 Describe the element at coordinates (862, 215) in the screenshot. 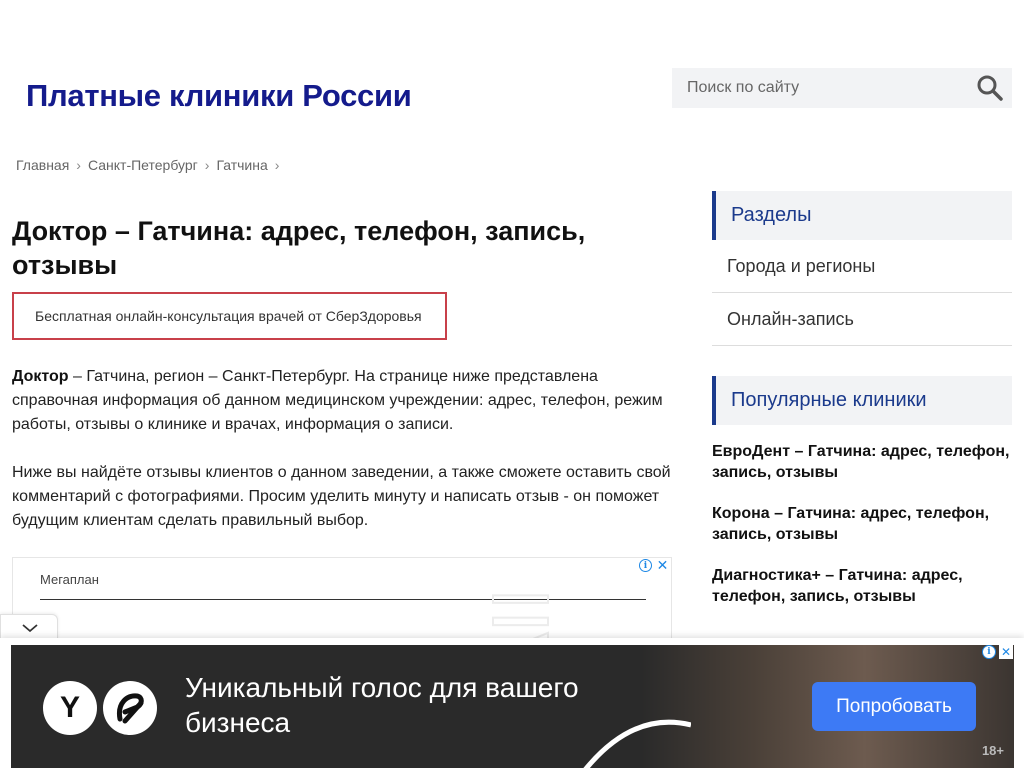

I see `sections-heading: Разделы` at that location.